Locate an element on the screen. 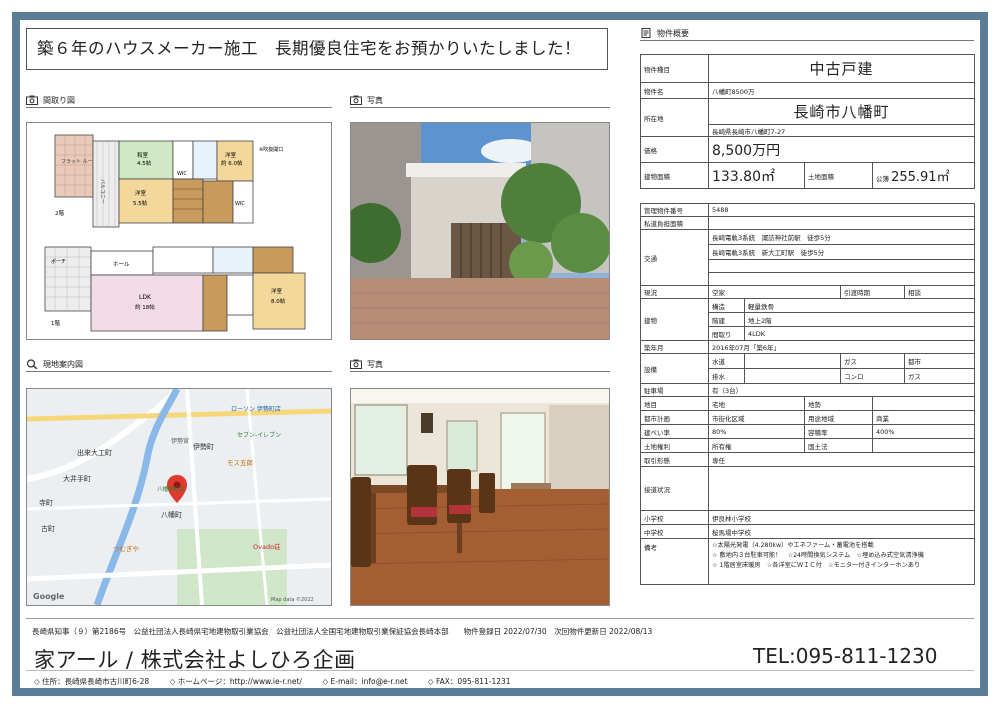 The image size is (1000, 708). map-idekuwa: 出来大工町 is located at coordinates (94, 452).